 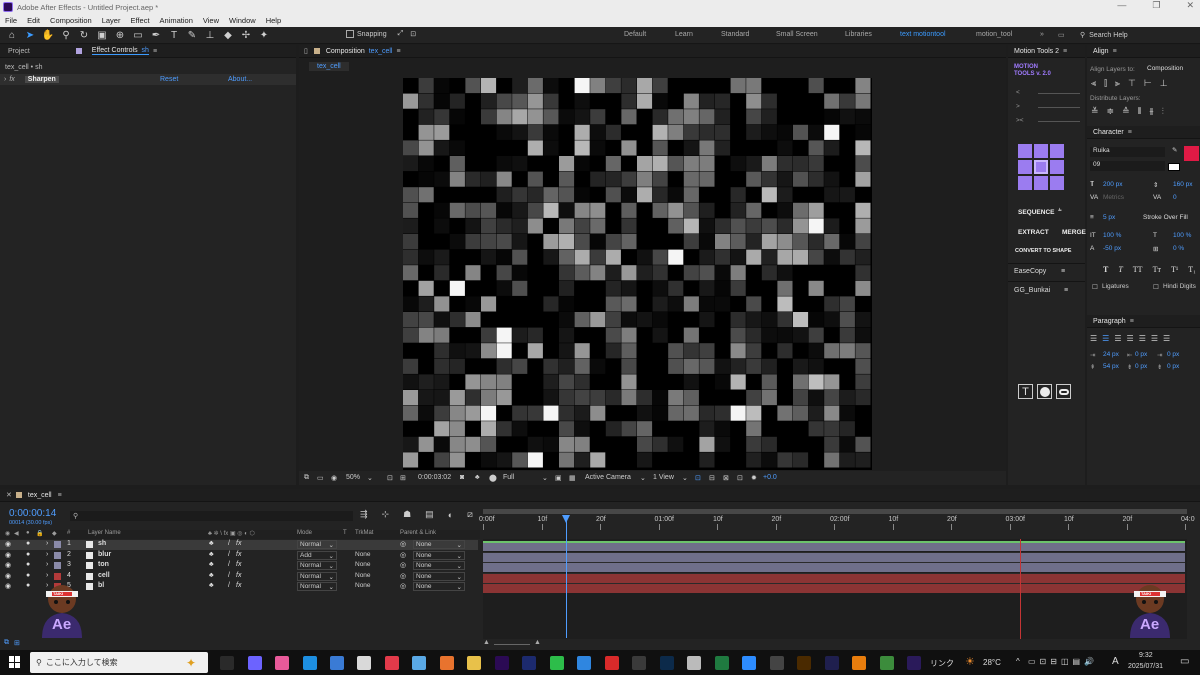 What do you see at coordinates (104, 575) in the screenshot?
I see `layer-name: cell` at bounding box center [104, 575].